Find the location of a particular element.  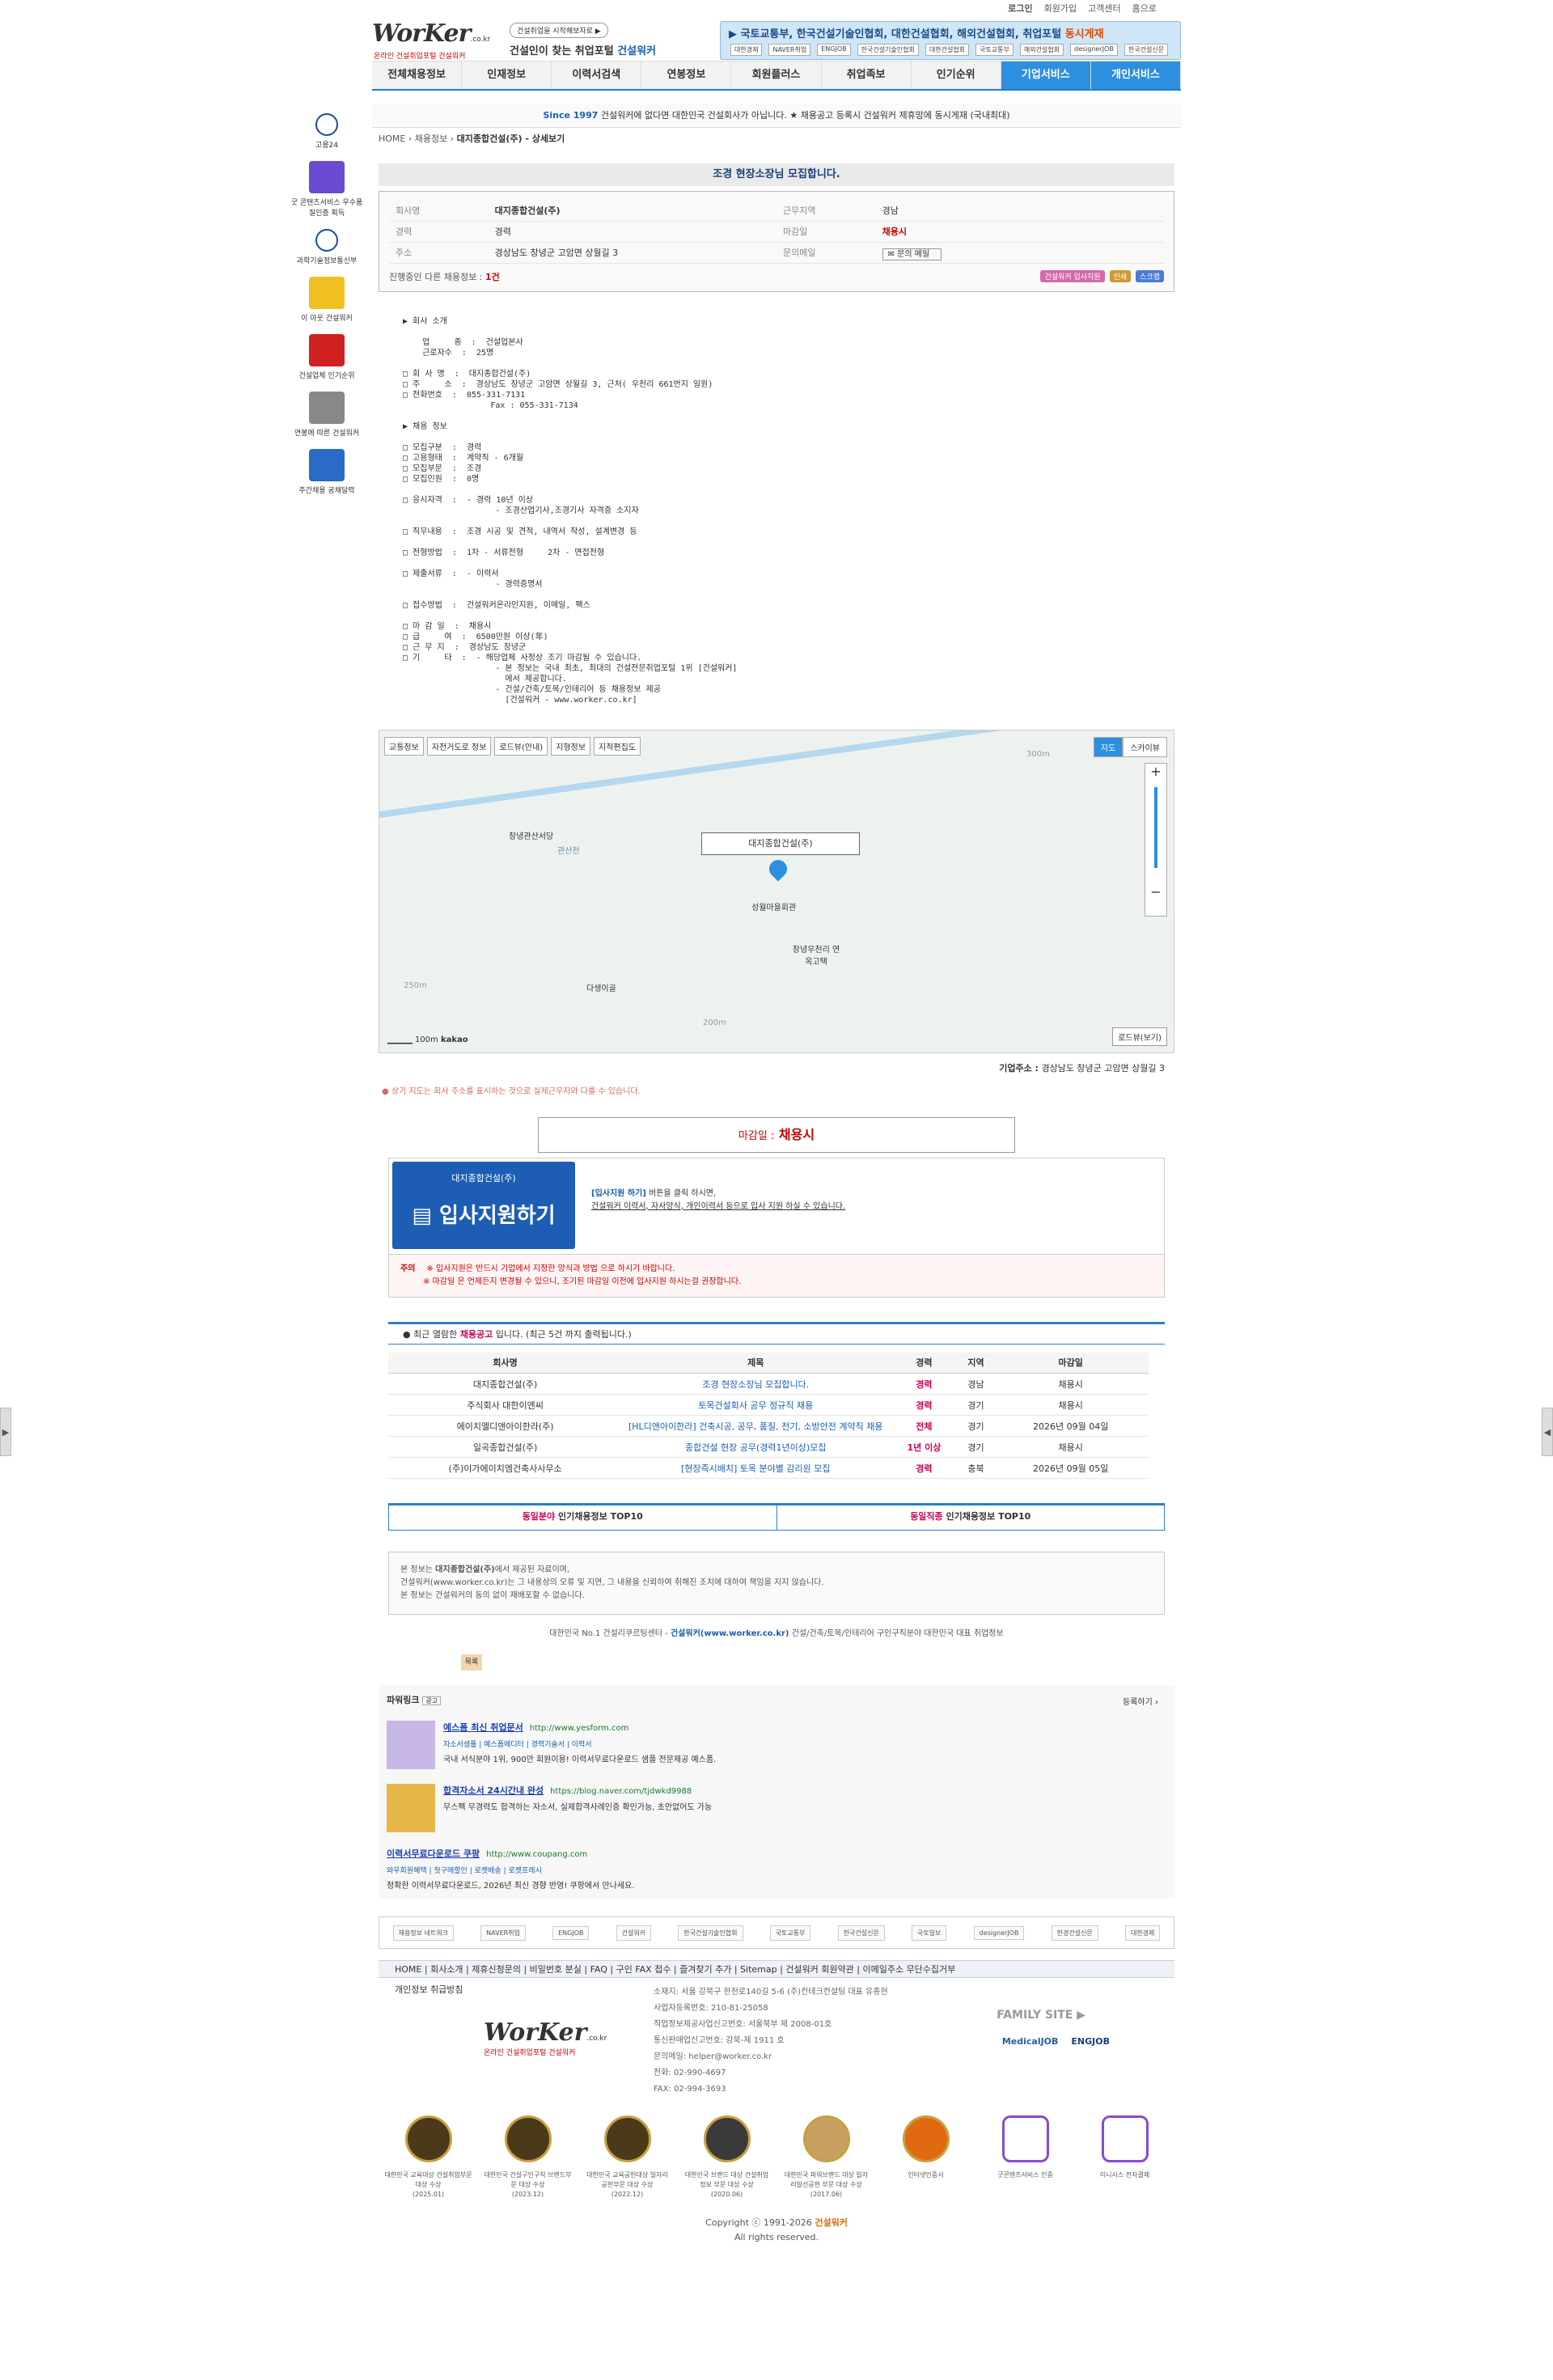

family-site: FAMILY SITE ▶ is located at coordinates (1041, 2015).